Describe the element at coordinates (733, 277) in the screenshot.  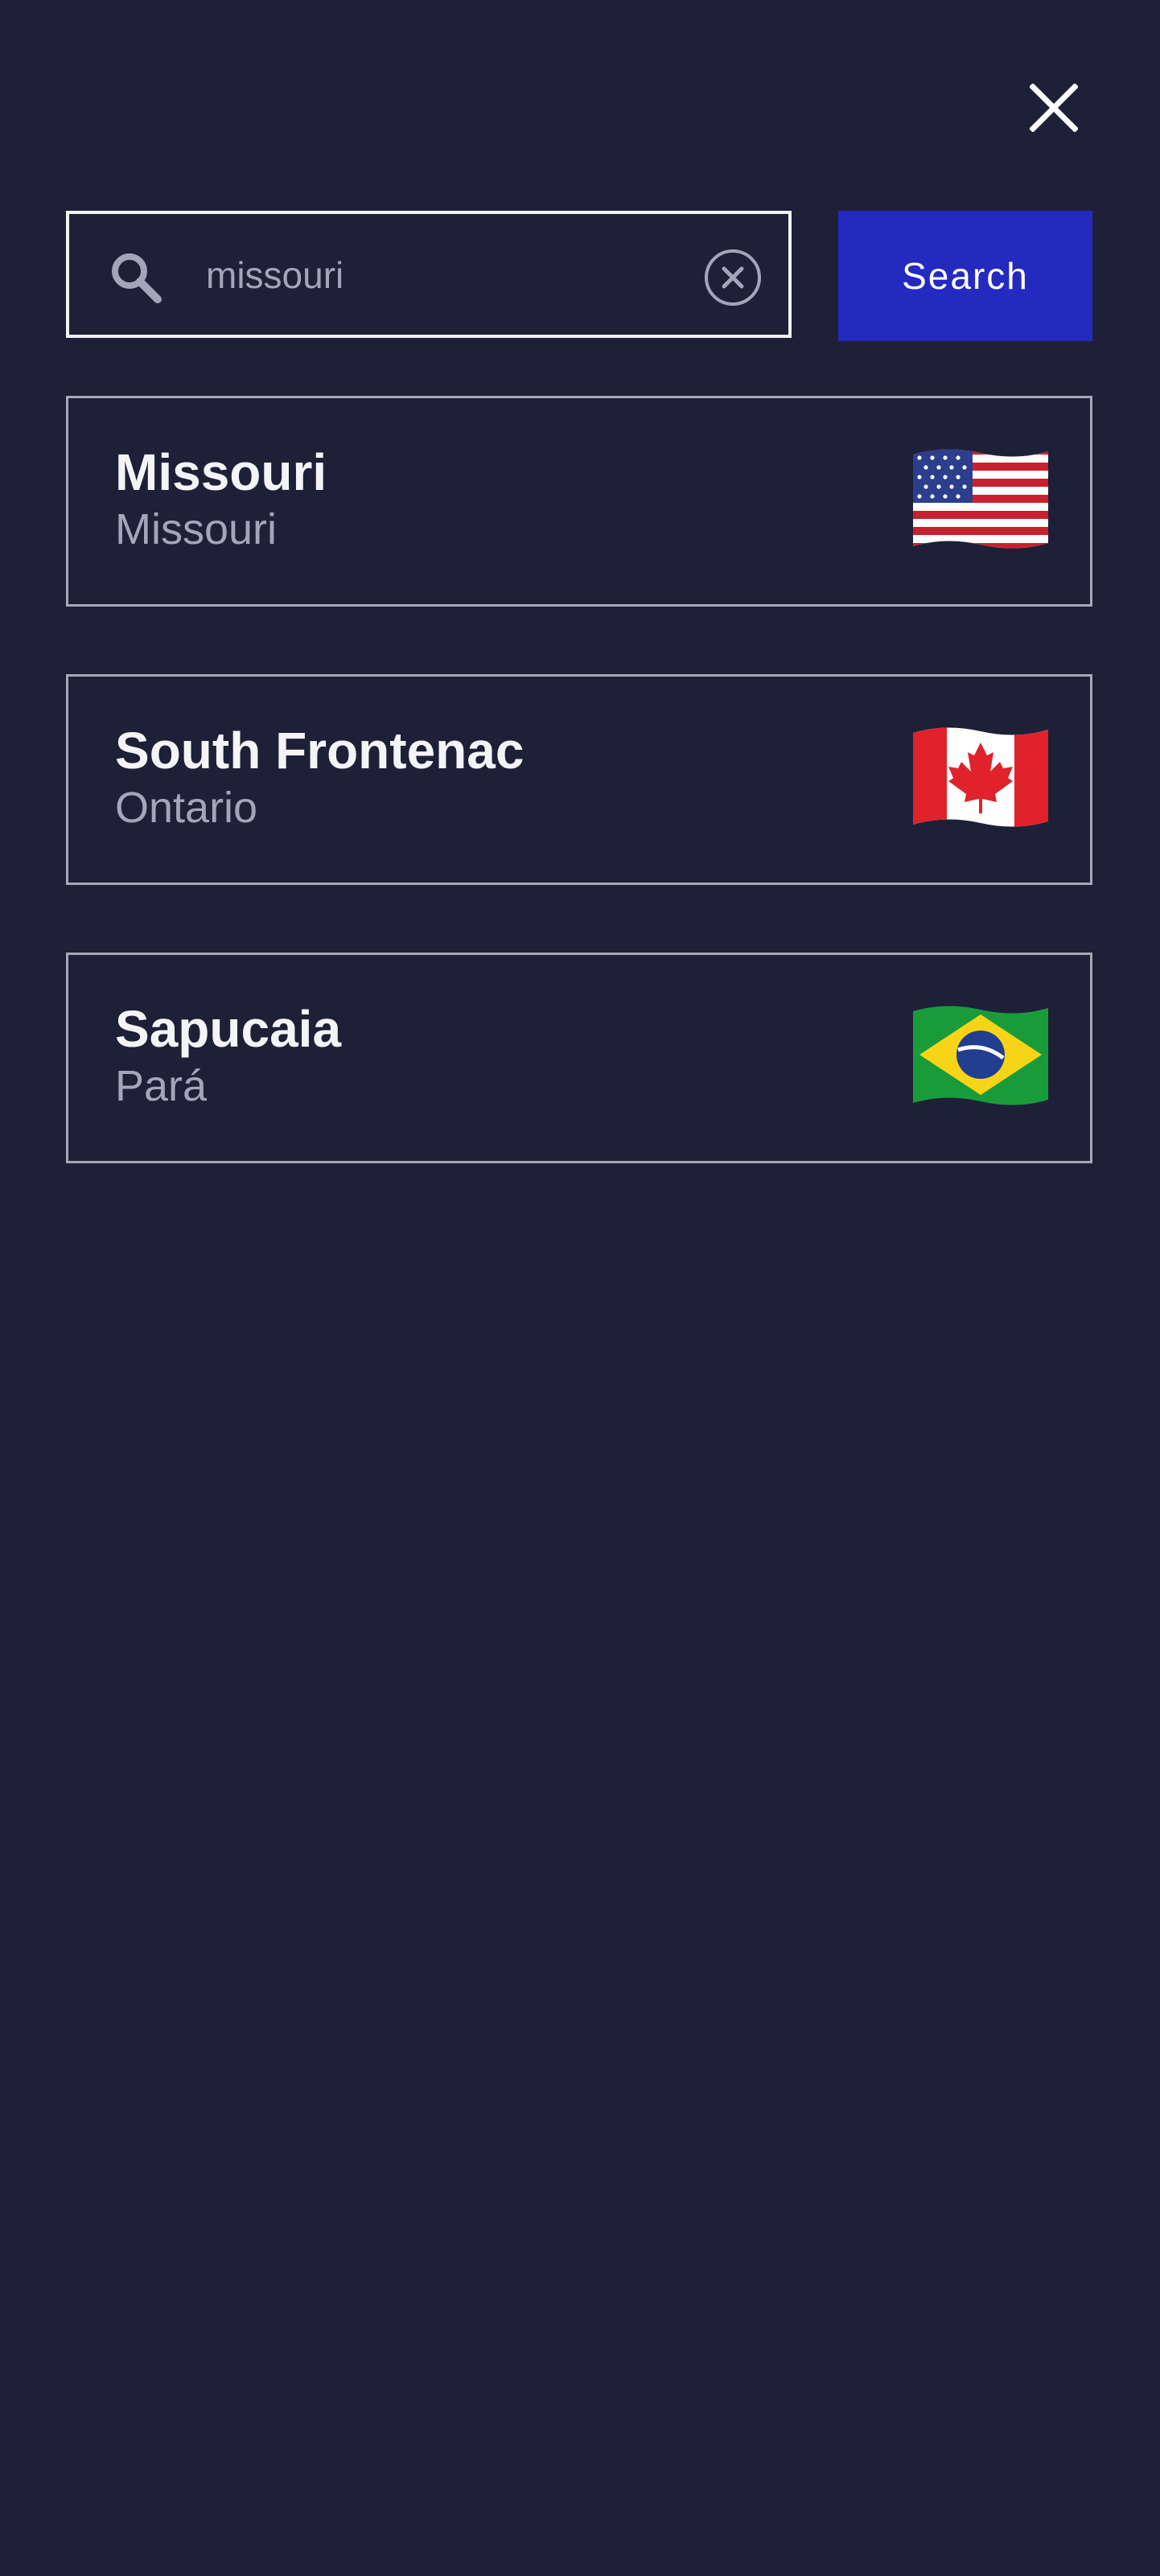
I see `clear-search-icon` at that location.